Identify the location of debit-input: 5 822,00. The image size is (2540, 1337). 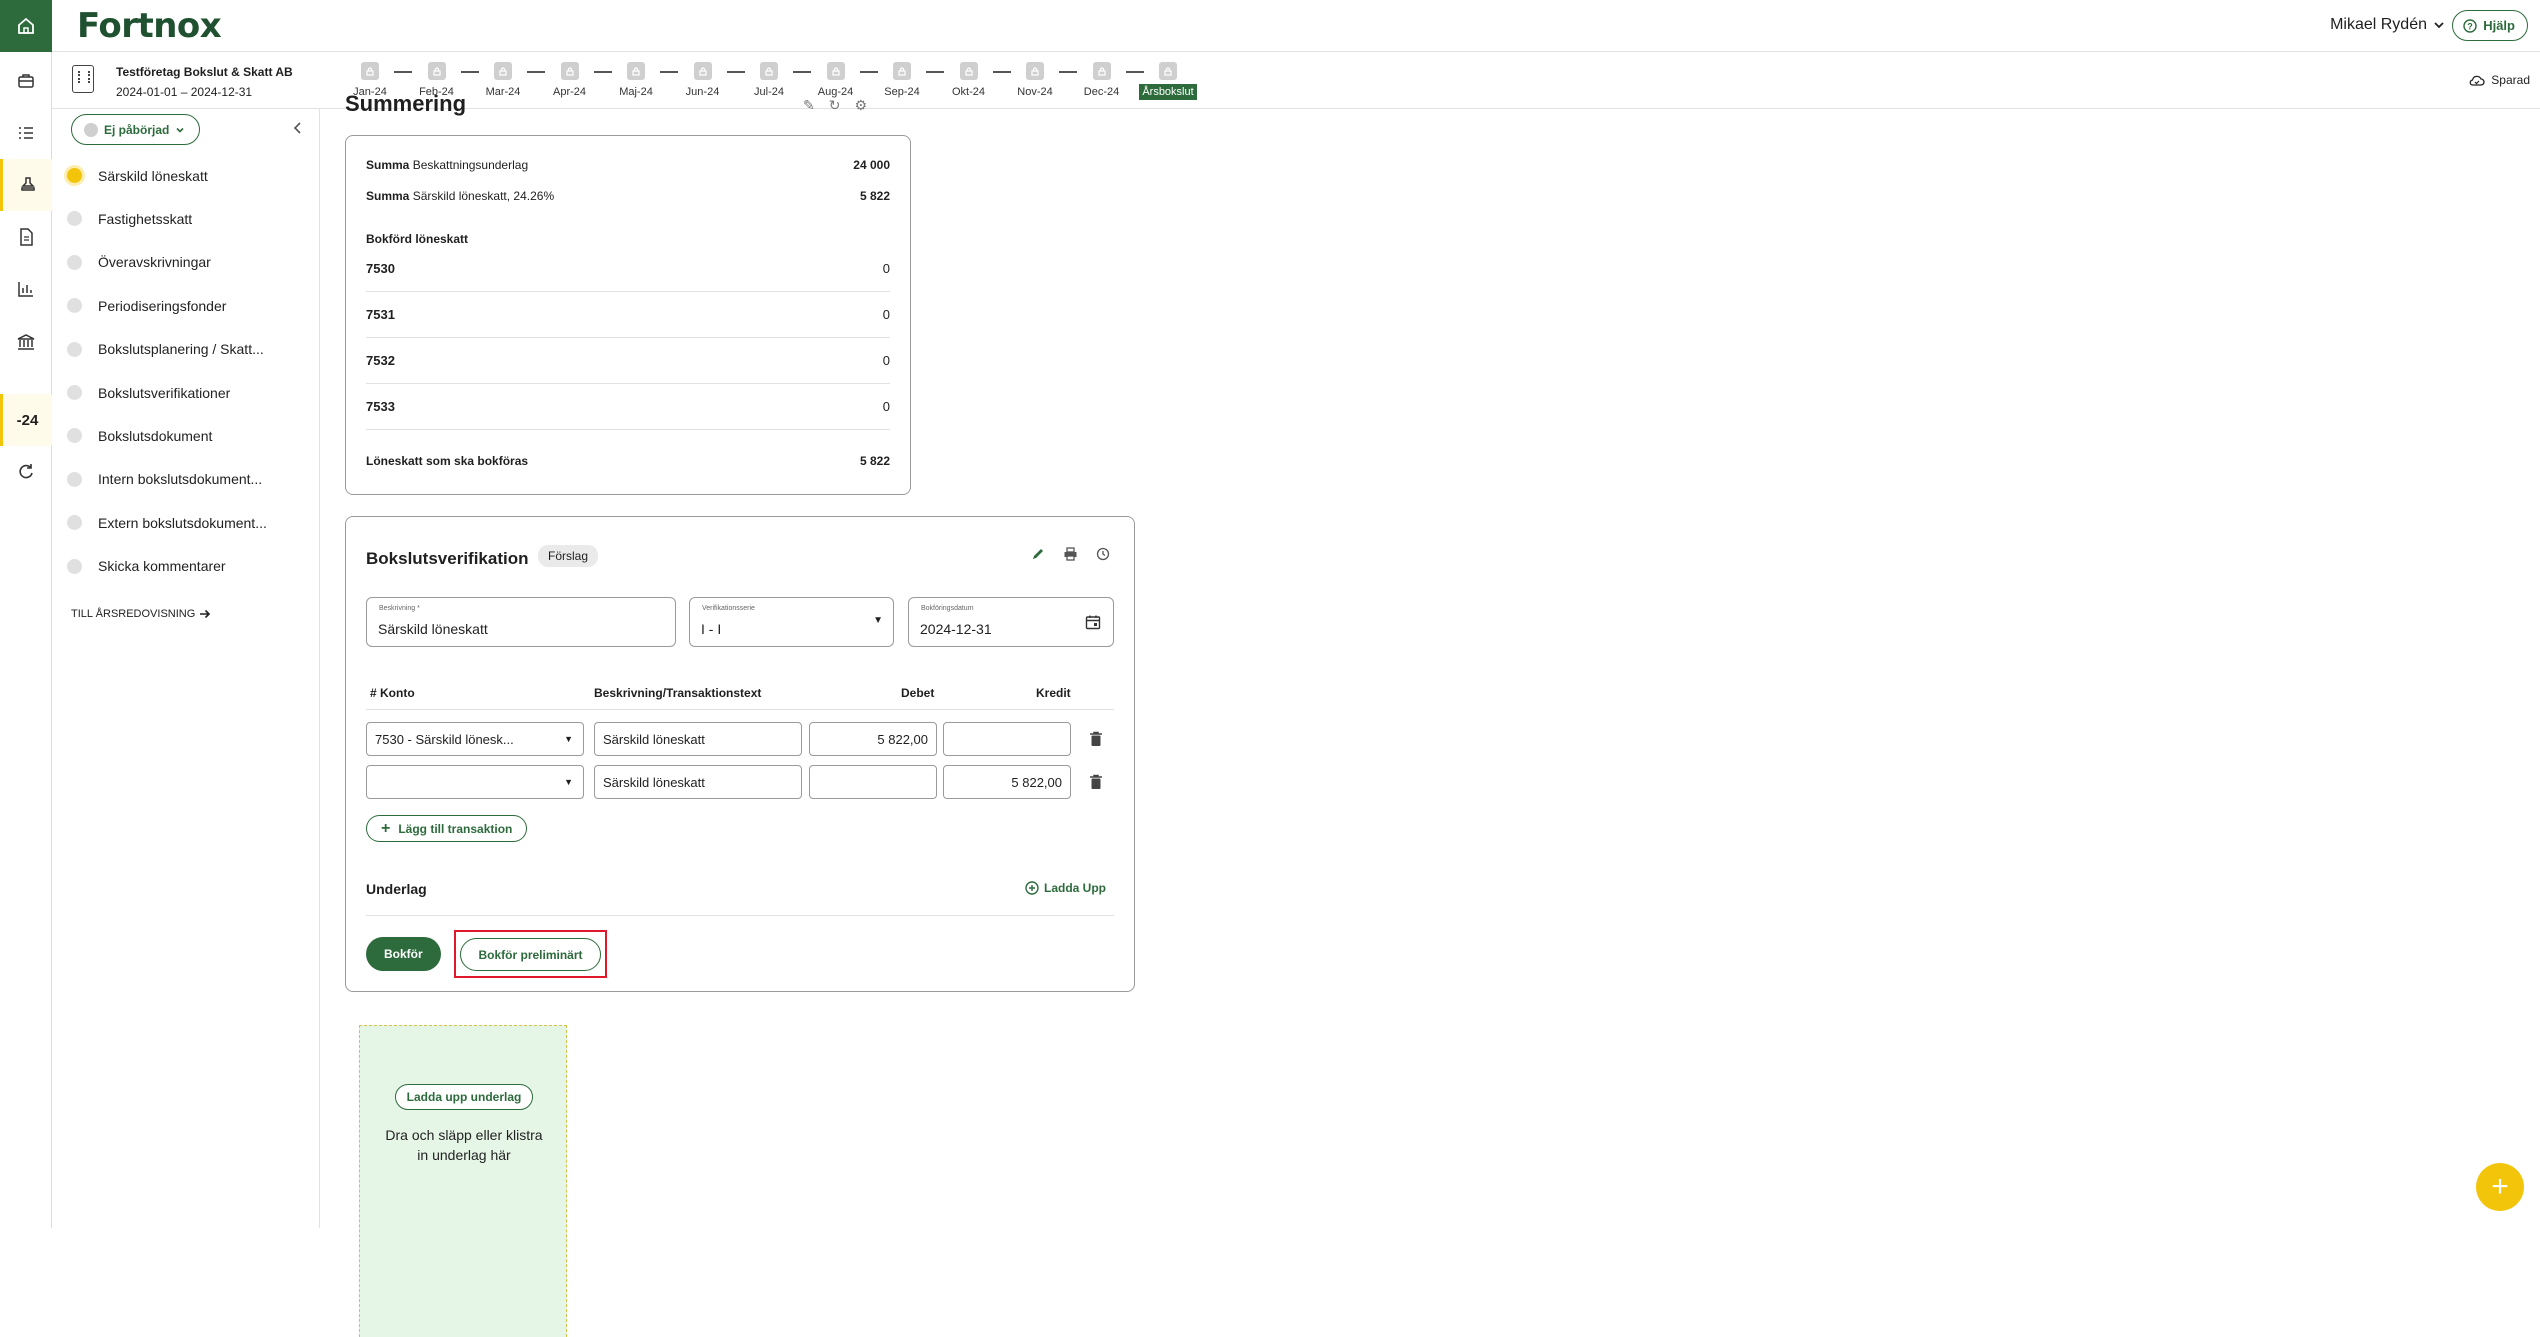
(873, 739).